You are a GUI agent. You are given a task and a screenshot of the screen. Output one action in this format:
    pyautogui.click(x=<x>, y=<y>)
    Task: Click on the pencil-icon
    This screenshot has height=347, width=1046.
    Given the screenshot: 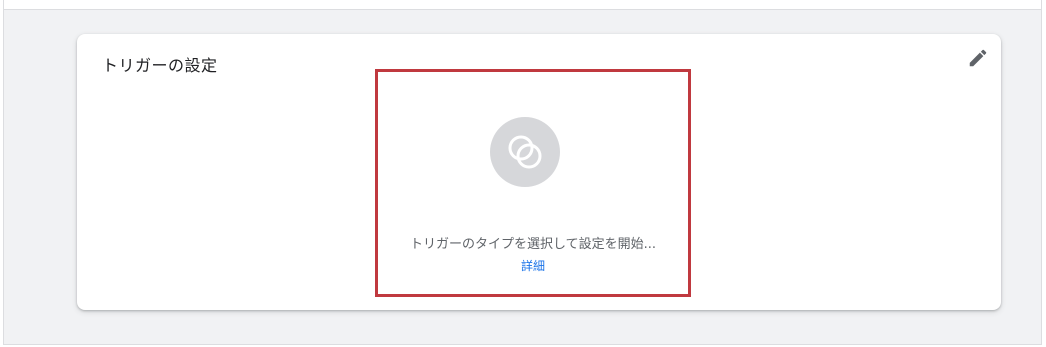 What is the action you would take?
    pyautogui.click(x=978, y=58)
    